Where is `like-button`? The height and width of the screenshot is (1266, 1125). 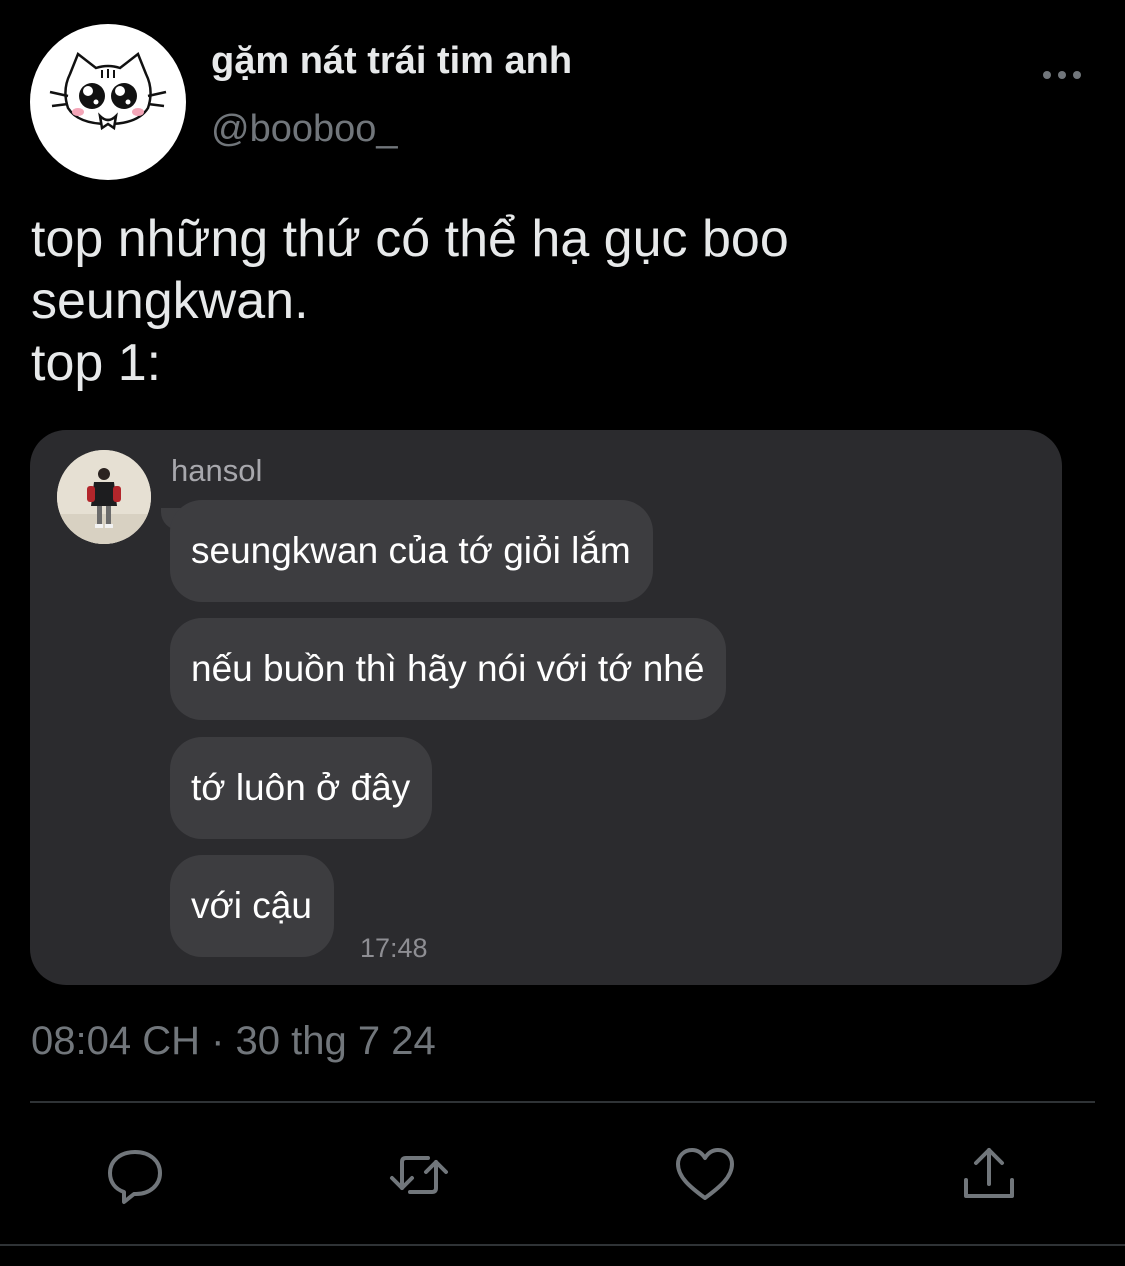
like-button is located at coordinates (705, 1175).